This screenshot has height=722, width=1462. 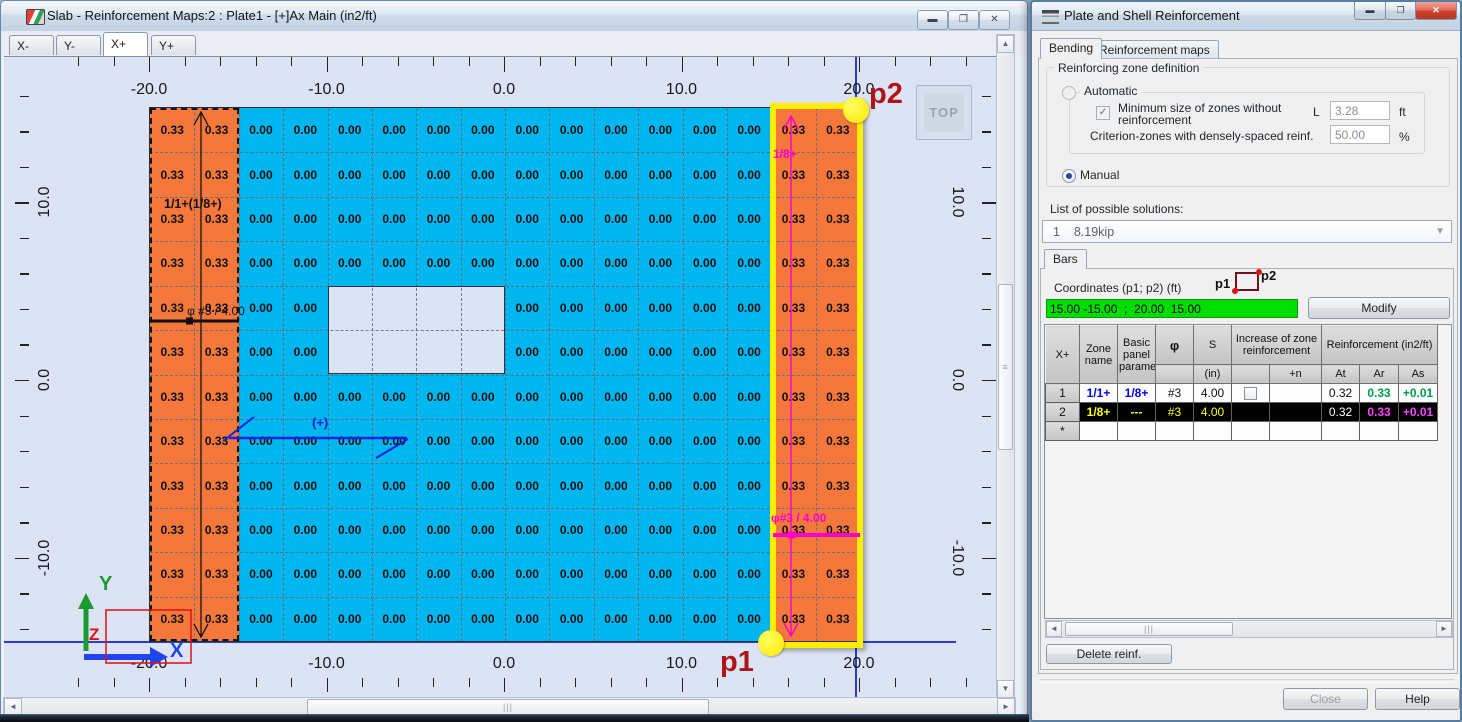 I want to click on min-size-input, so click(x=1360, y=110).